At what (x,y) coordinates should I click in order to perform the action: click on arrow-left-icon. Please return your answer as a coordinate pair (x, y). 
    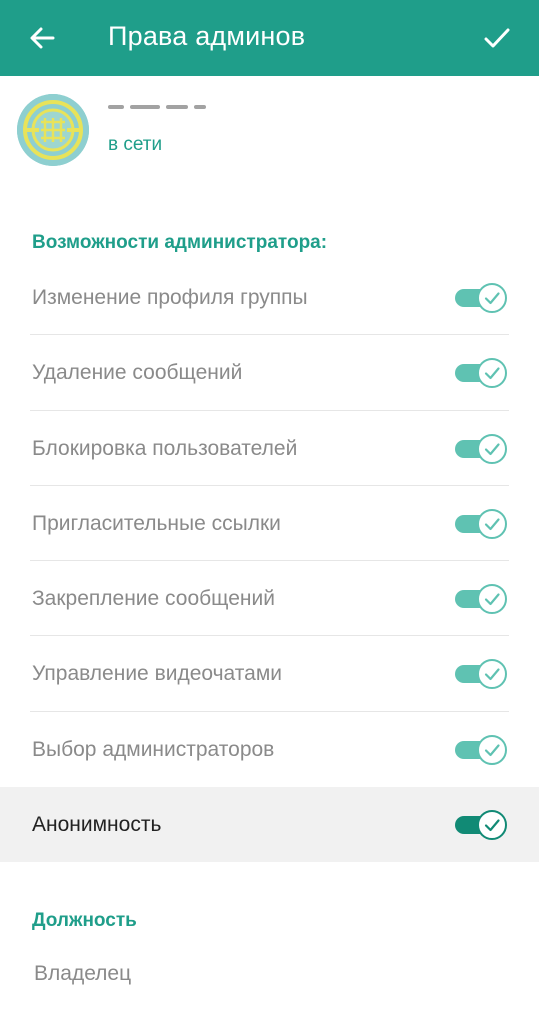
    Looking at the image, I should click on (42, 38).